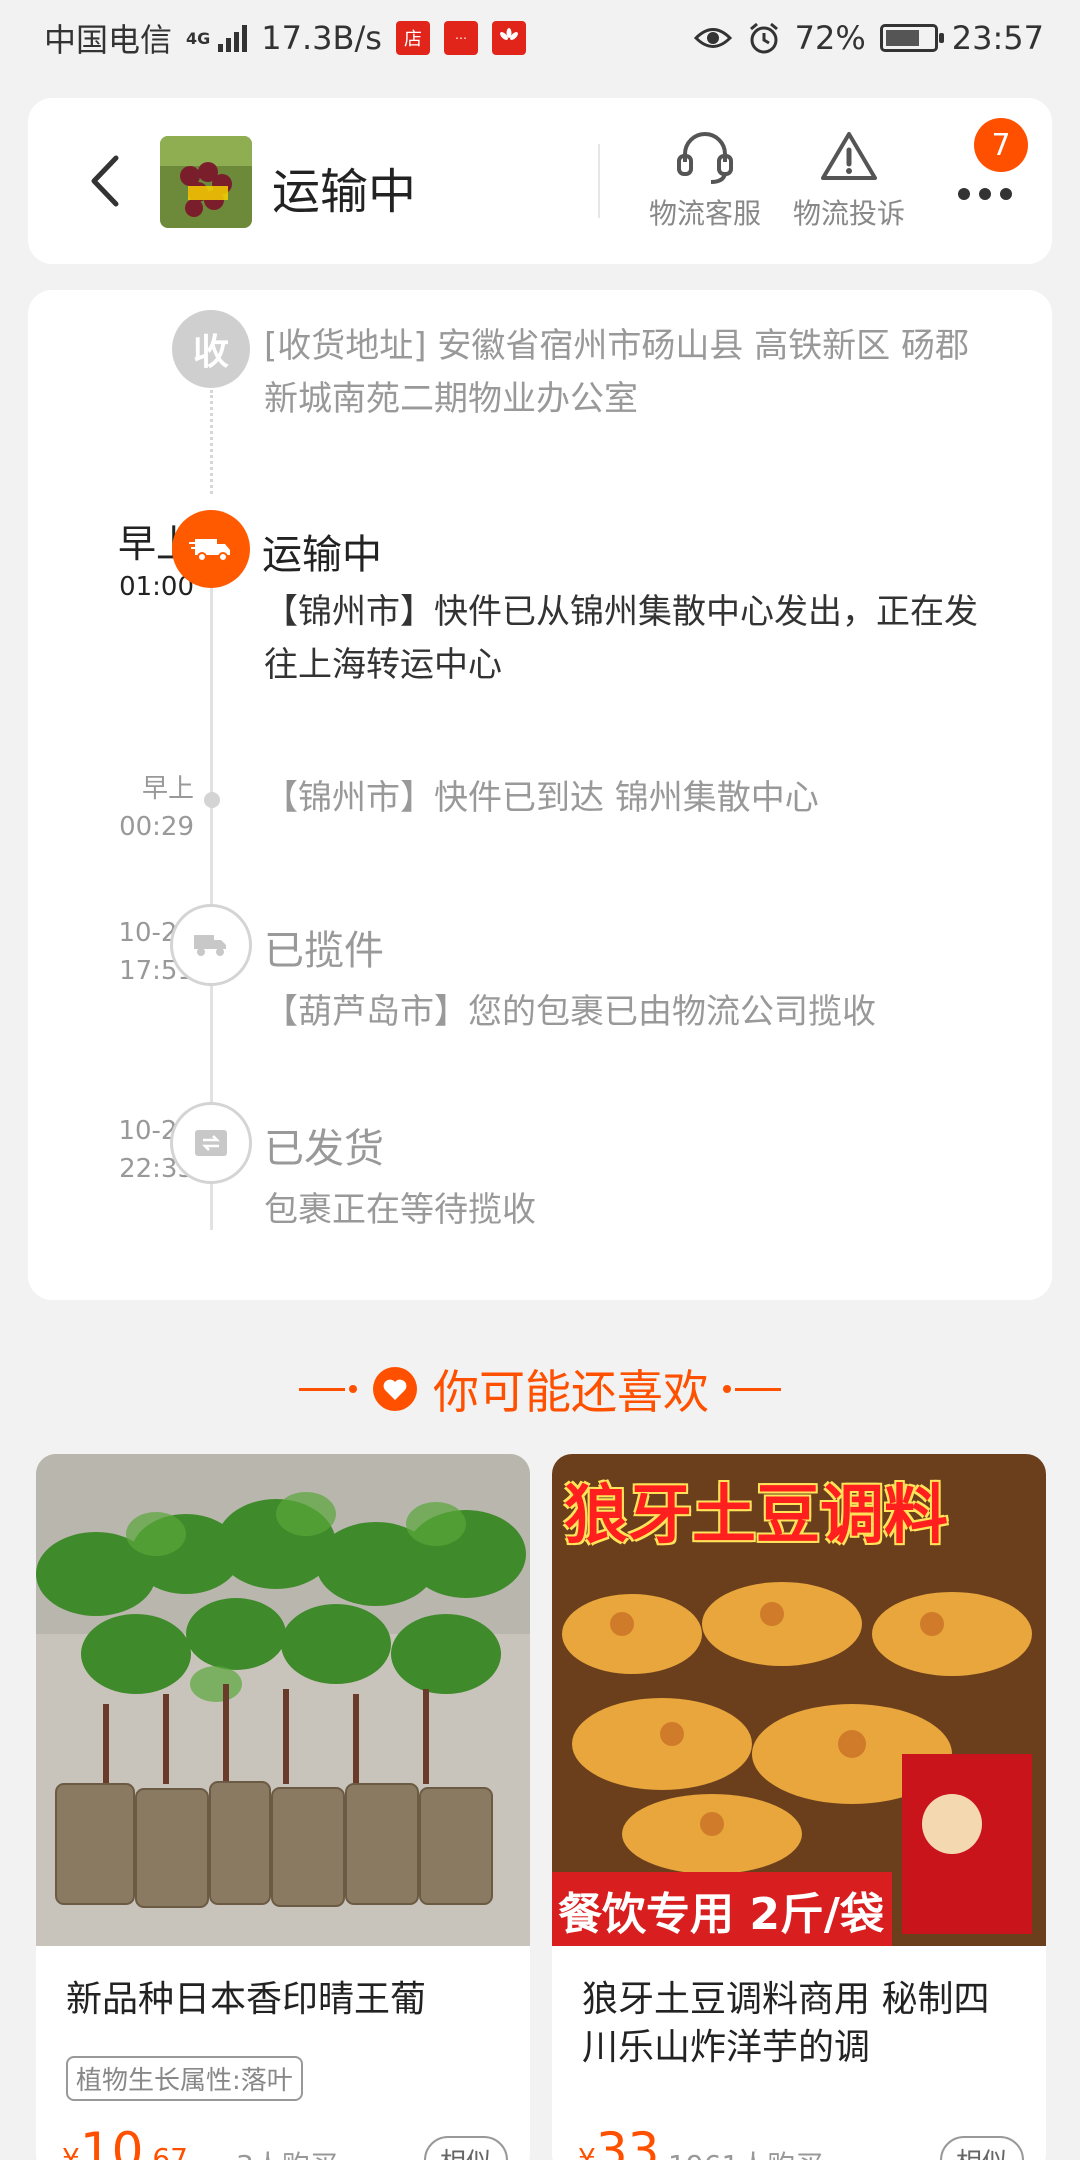 The image size is (1080, 2160). What do you see at coordinates (1001, 145) in the screenshot?
I see `notification-badge: 7` at bounding box center [1001, 145].